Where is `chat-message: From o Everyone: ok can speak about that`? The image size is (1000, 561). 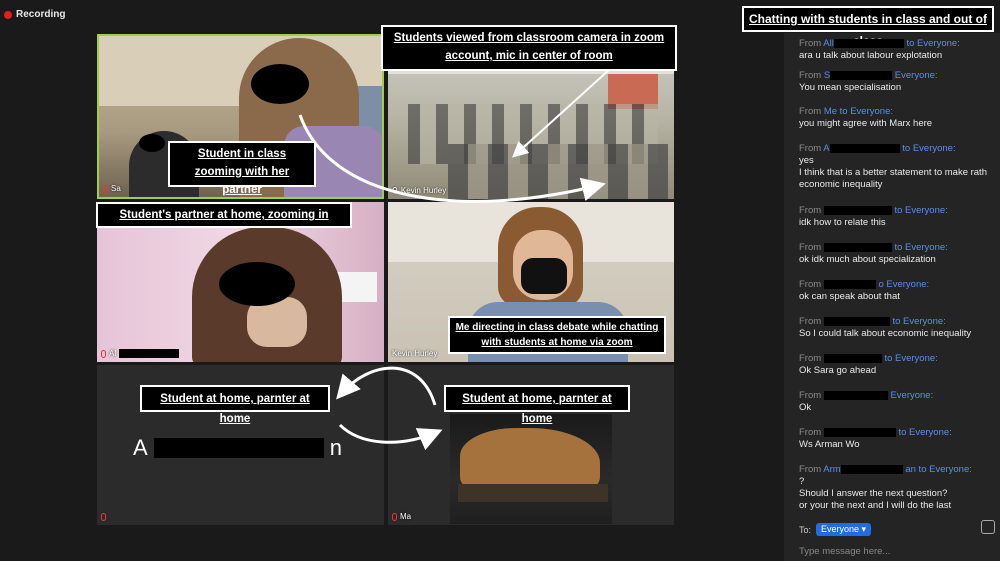
chat-message: From o Everyone: ok can speak about that is located at coordinates (899, 291).